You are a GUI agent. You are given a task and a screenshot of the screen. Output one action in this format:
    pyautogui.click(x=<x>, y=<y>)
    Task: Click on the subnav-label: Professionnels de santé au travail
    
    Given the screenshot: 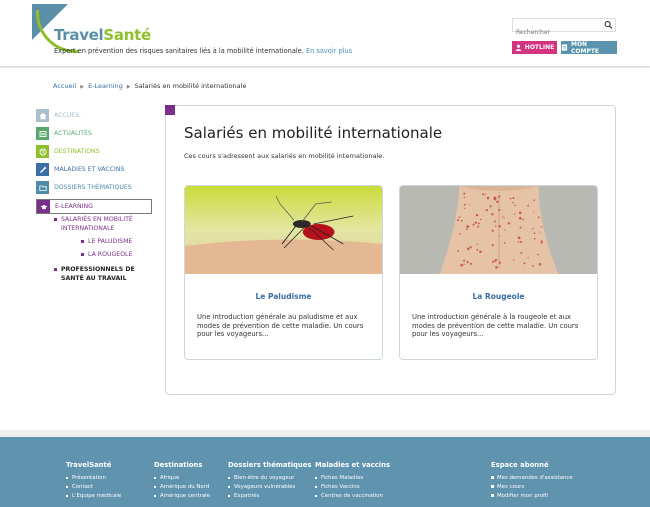 What is the action you would take?
    pyautogui.click(x=98, y=274)
    